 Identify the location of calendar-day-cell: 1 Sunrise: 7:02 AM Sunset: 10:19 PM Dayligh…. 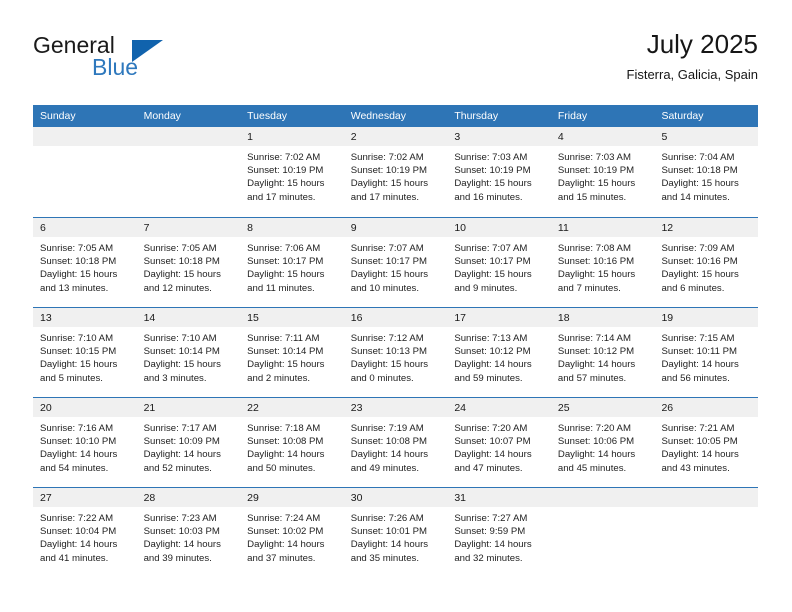
(292, 172).